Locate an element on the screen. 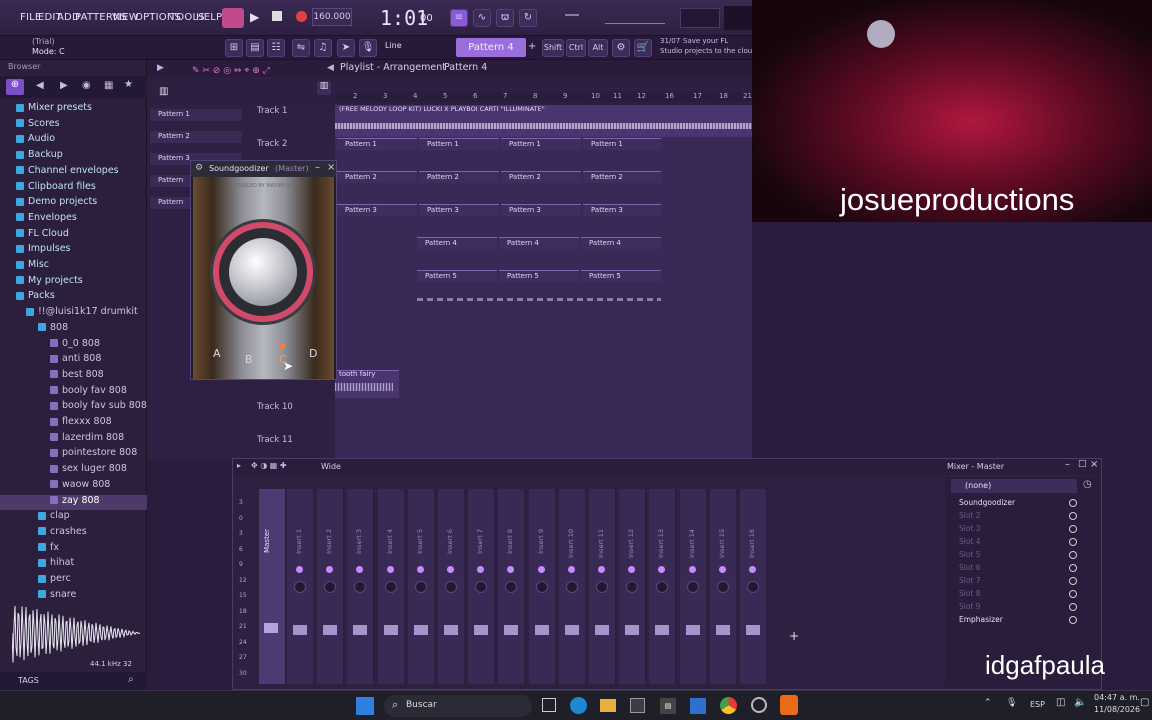 This screenshot has width=1152, height=720. volume-icon: 🔈 is located at coordinates (1080, 702).